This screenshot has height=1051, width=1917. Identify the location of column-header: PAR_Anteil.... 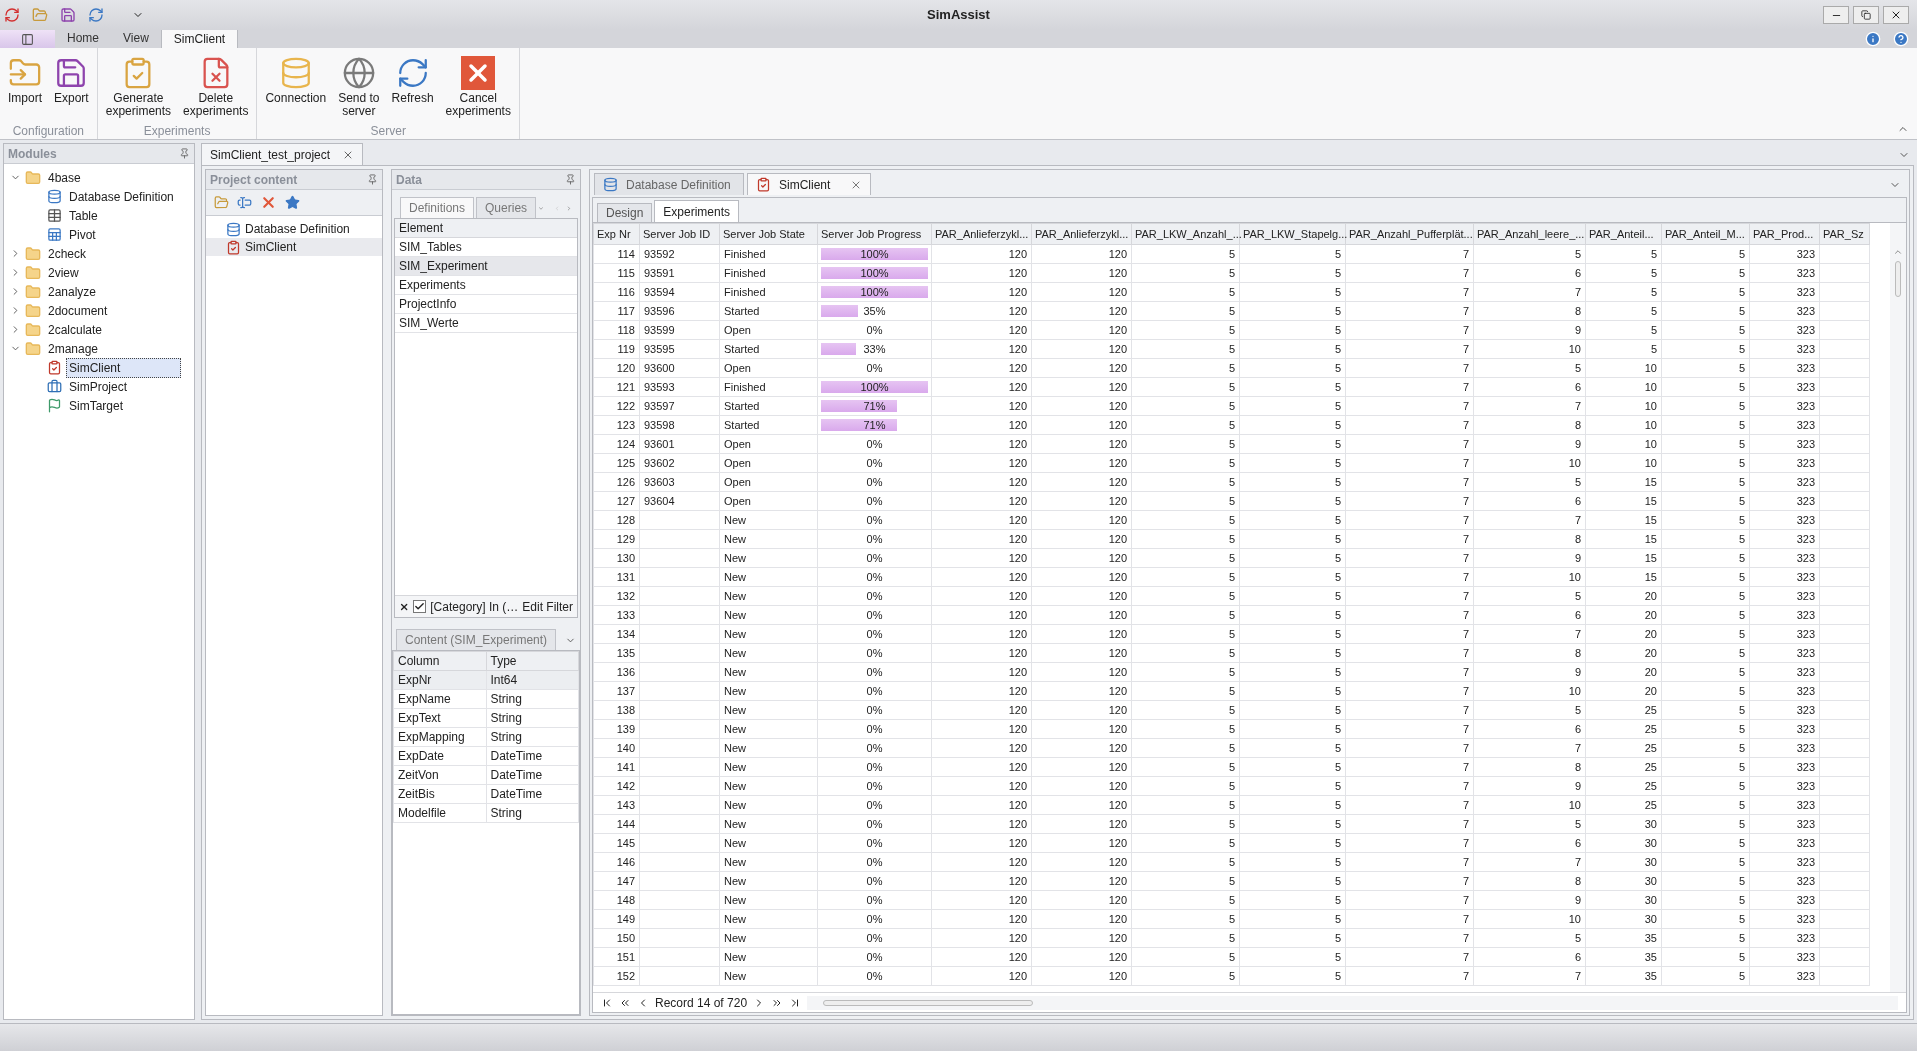
(1623, 234).